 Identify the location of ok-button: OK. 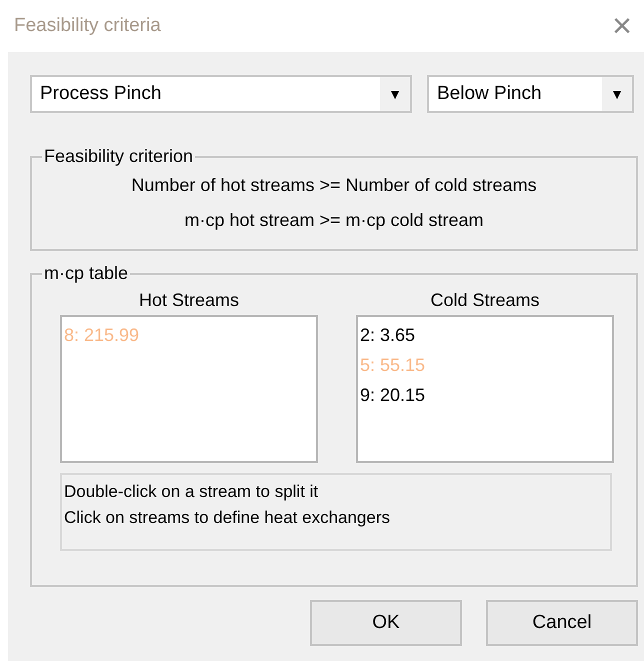
(386, 623).